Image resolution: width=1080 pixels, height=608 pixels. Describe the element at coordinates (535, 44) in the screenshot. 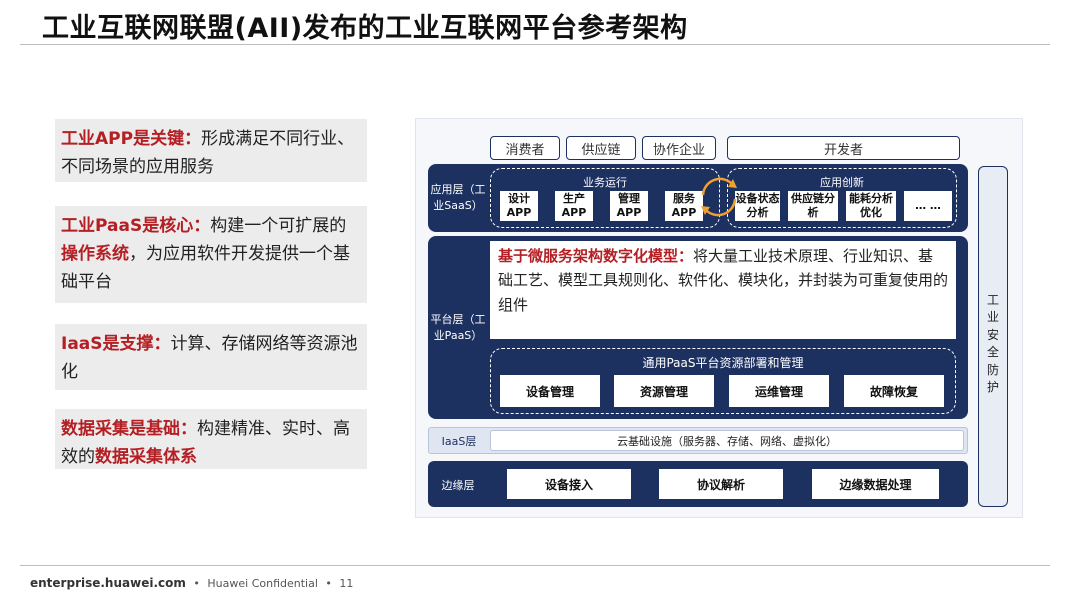

I see `title-divider` at that location.